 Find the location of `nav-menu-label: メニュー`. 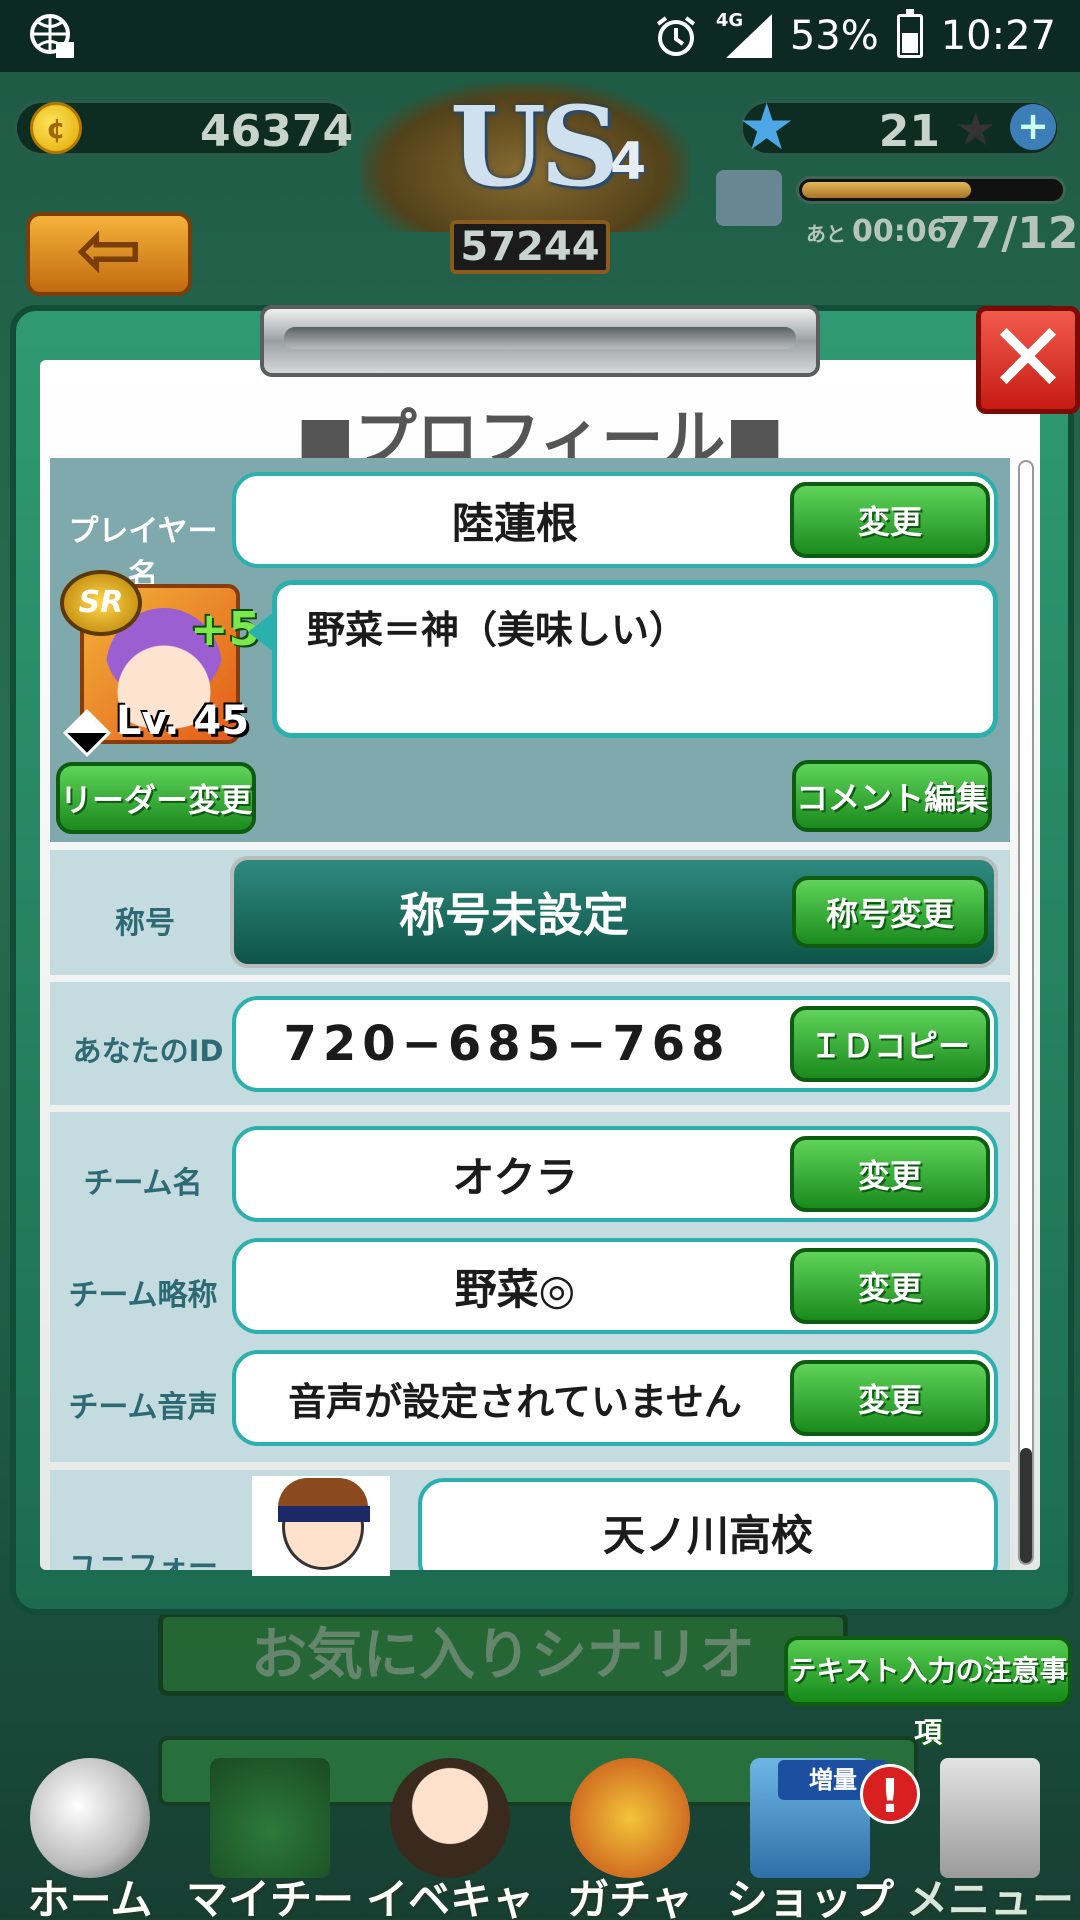

nav-menu-label: メニュー is located at coordinates (989, 1897).